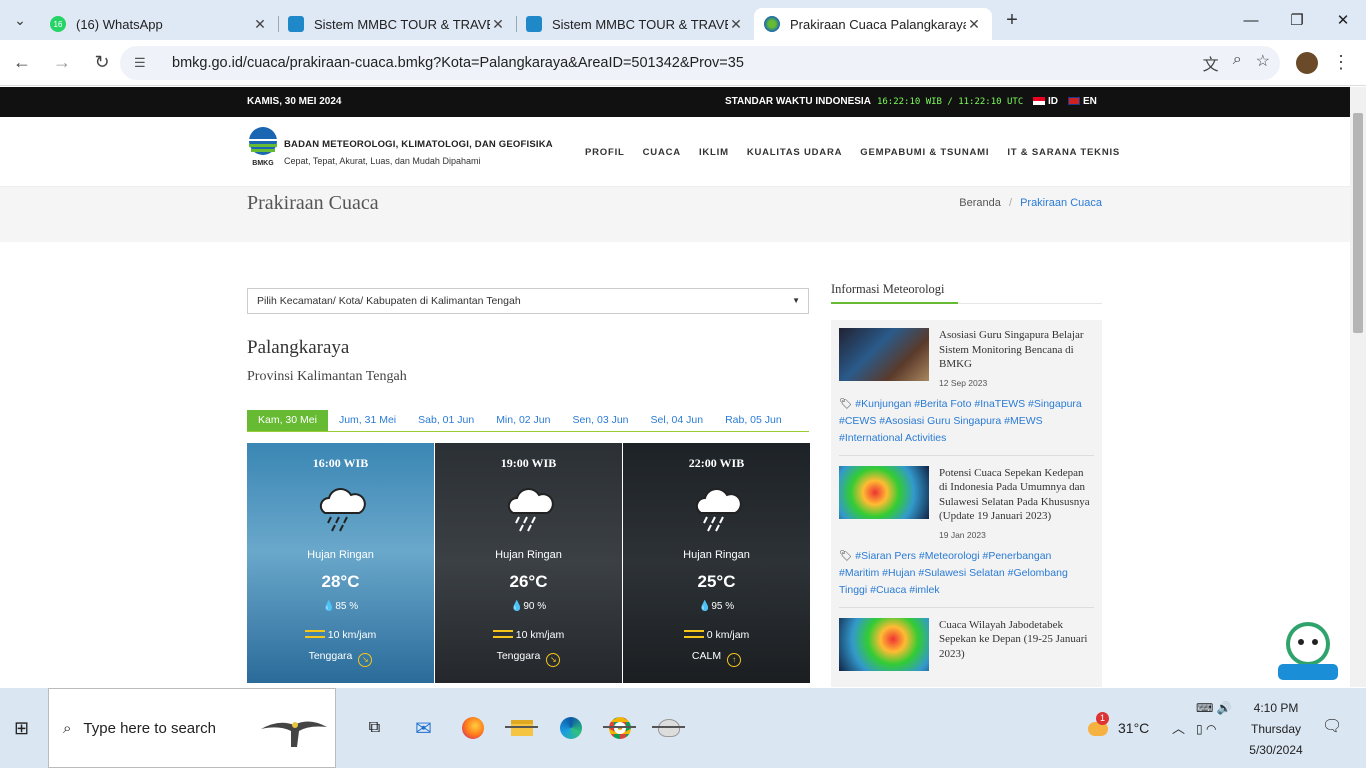  I want to click on city-name: Palangkaraya, so click(298, 347).